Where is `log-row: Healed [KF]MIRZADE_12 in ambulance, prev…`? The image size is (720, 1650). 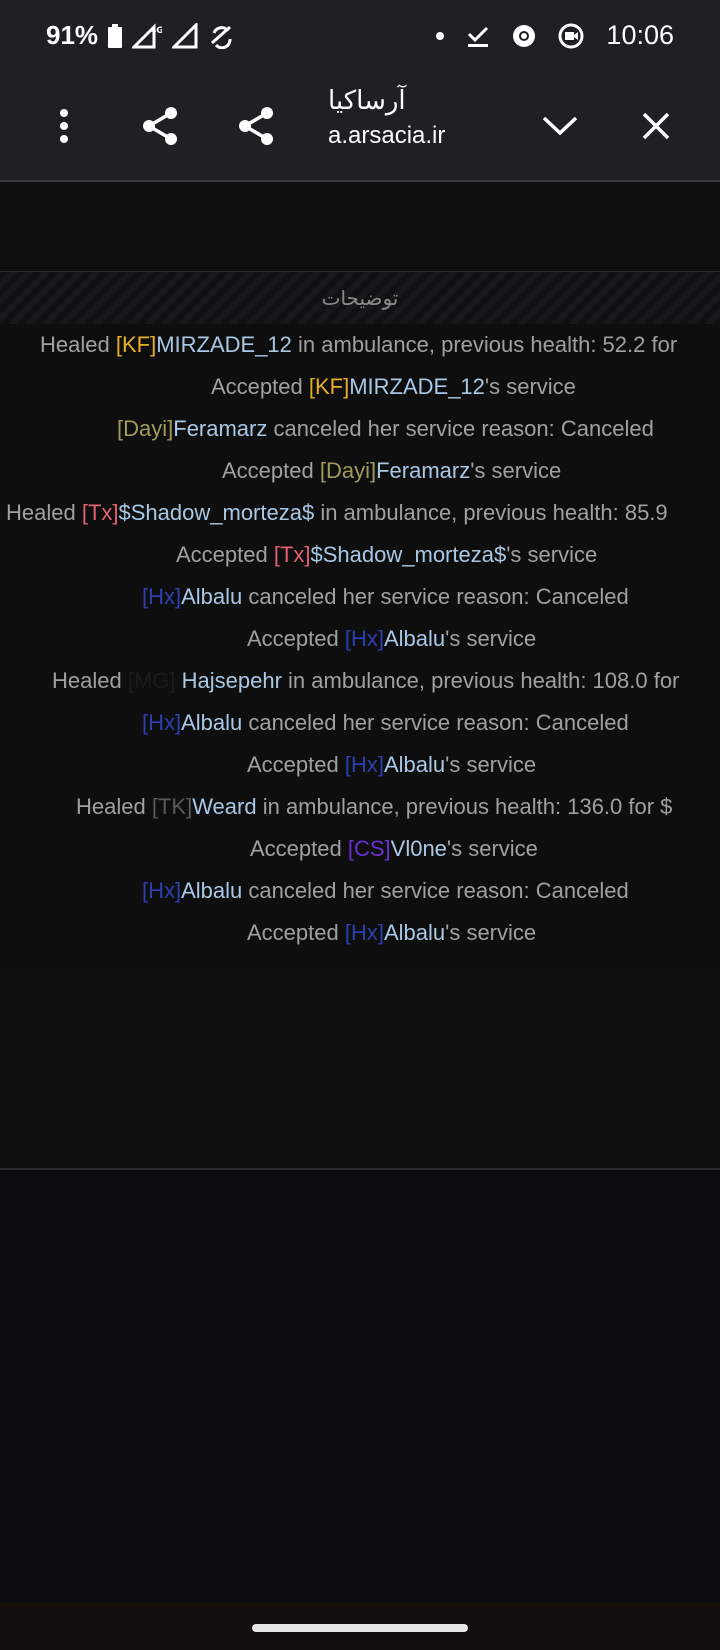 log-row: Healed [KF]MIRZADE_12 in ambulance, prev… is located at coordinates (358, 345).